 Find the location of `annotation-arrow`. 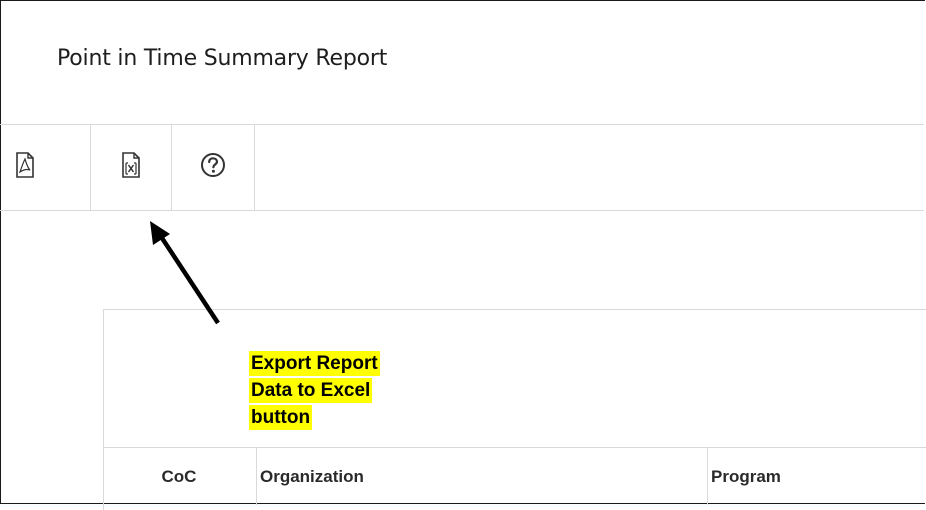

annotation-arrow is located at coordinates (185, 273).